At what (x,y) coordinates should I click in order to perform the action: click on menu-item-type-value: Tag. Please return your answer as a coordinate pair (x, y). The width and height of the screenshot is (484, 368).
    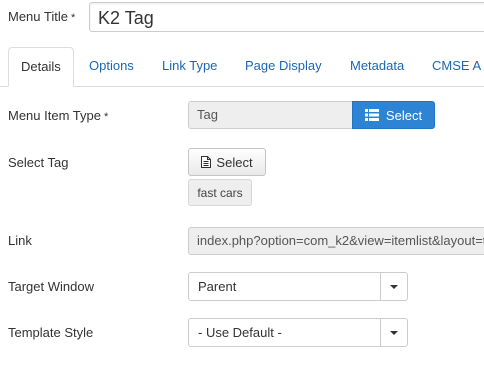
    Looking at the image, I should click on (207, 114).